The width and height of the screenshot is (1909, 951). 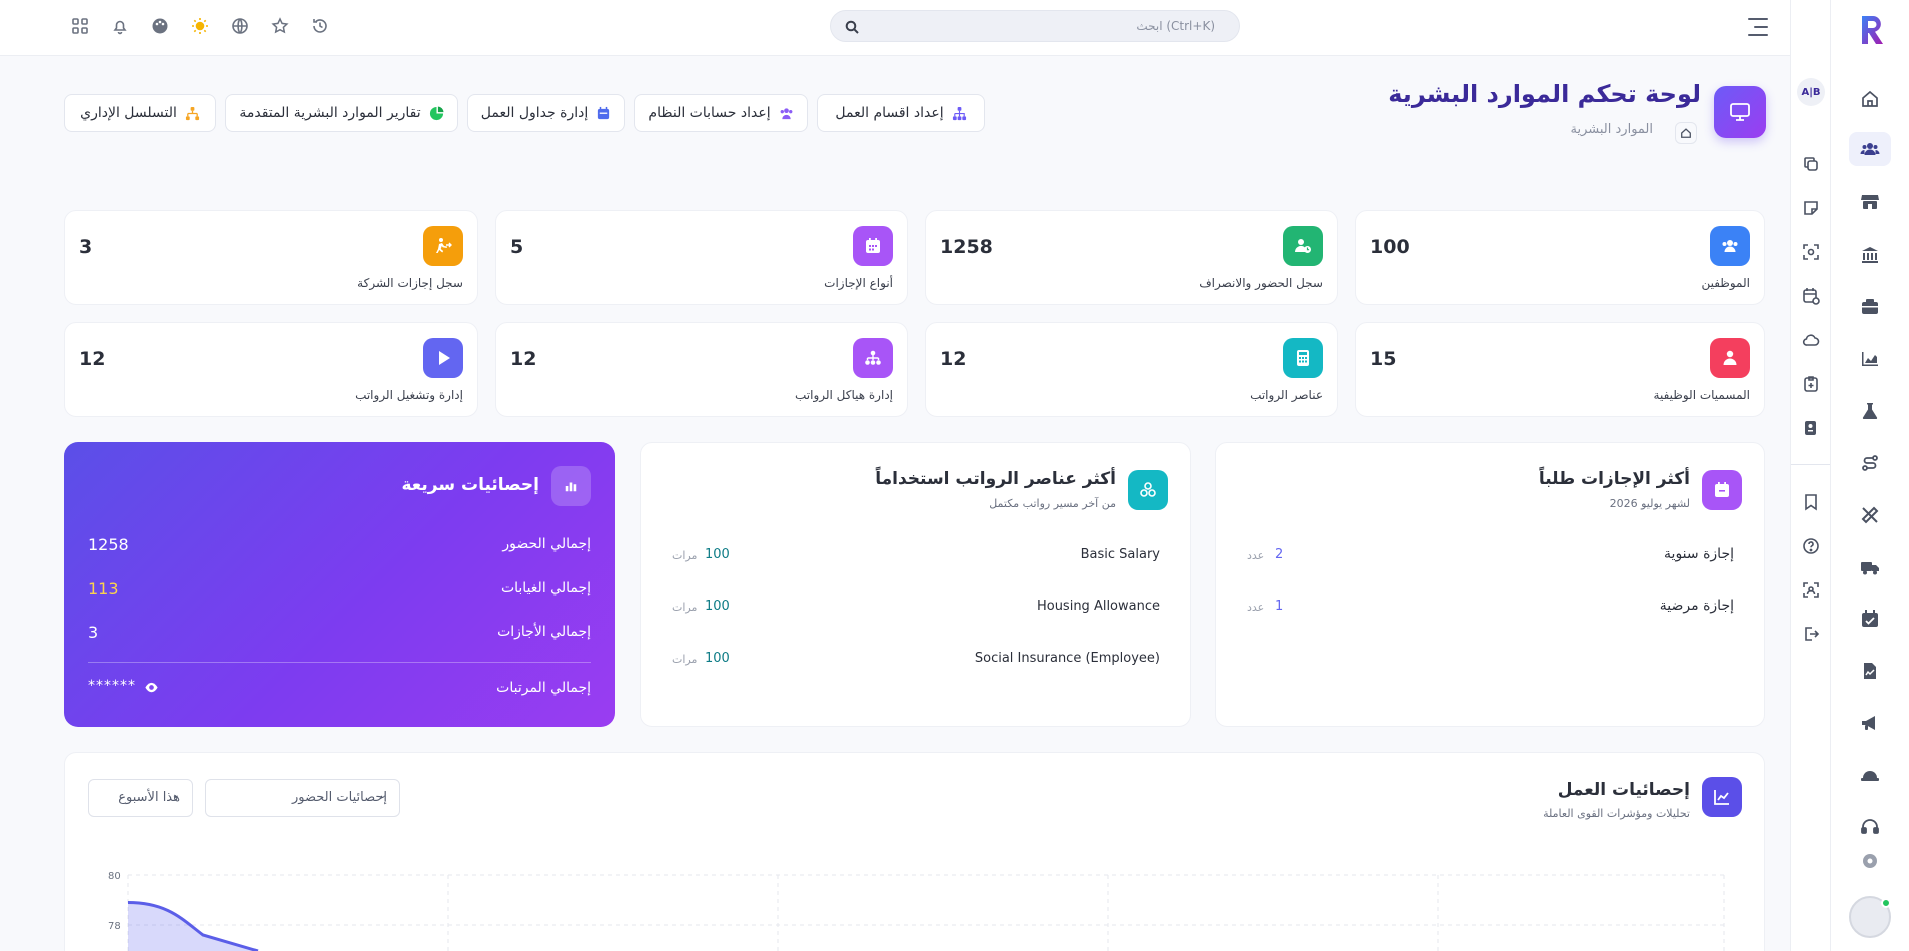 What do you see at coordinates (160, 26) in the screenshot?
I see `palette-icon` at bounding box center [160, 26].